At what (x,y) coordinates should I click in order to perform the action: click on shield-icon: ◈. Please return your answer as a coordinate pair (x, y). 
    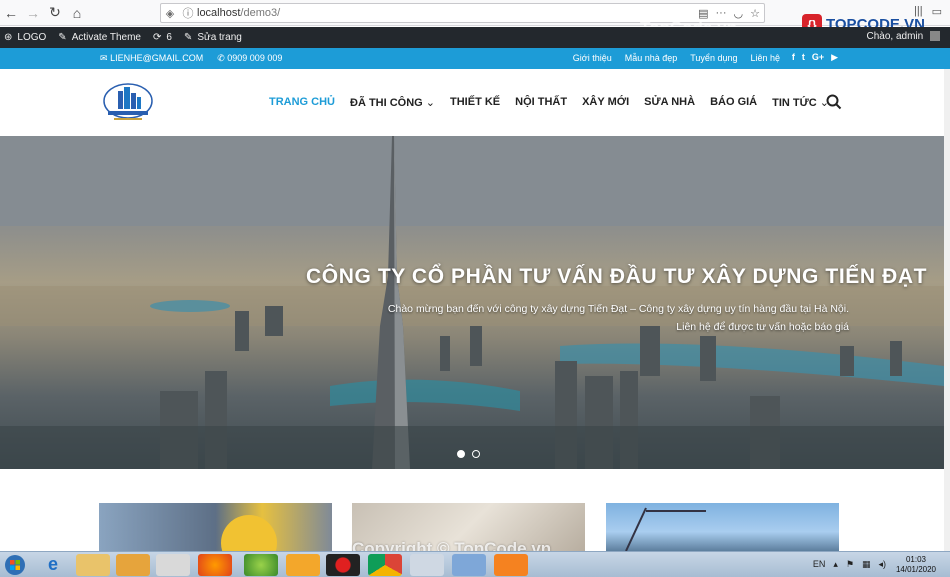
    Looking at the image, I should click on (170, 13).